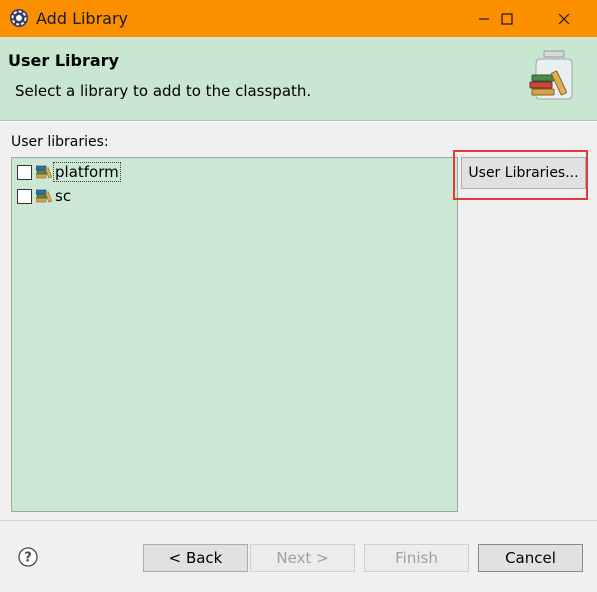 This screenshot has width=597, height=592. Describe the element at coordinates (24, 196) in the screenshot. I see `sc-checkbox` at that location.